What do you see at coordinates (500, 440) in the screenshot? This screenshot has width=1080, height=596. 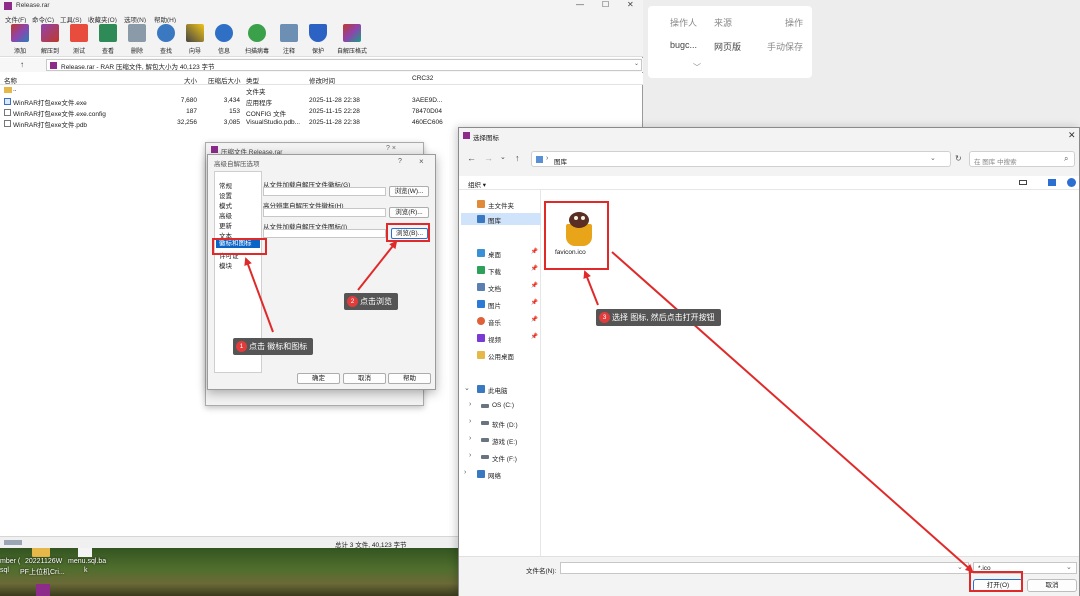 I see `sidebar-item-drive-e: › 游戏 (E:)` at bounding box center [500, 440].